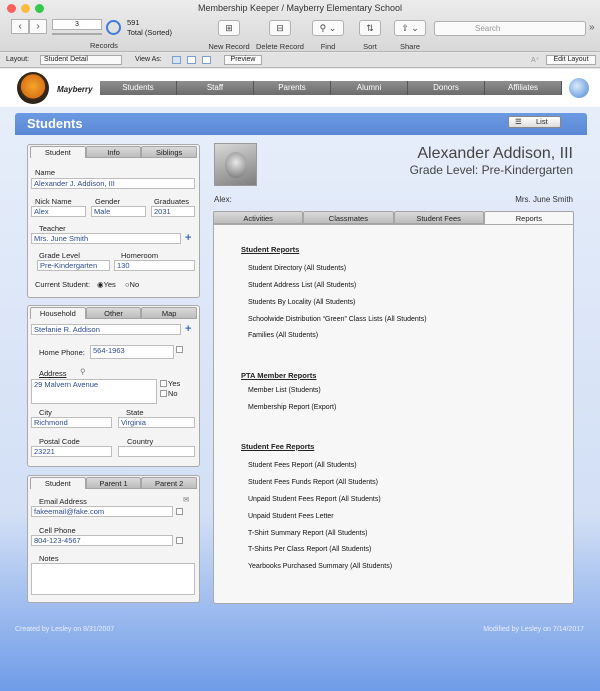 The image size is (600, 691). I want to click on tab-reports: Reports, so click(528, 218).